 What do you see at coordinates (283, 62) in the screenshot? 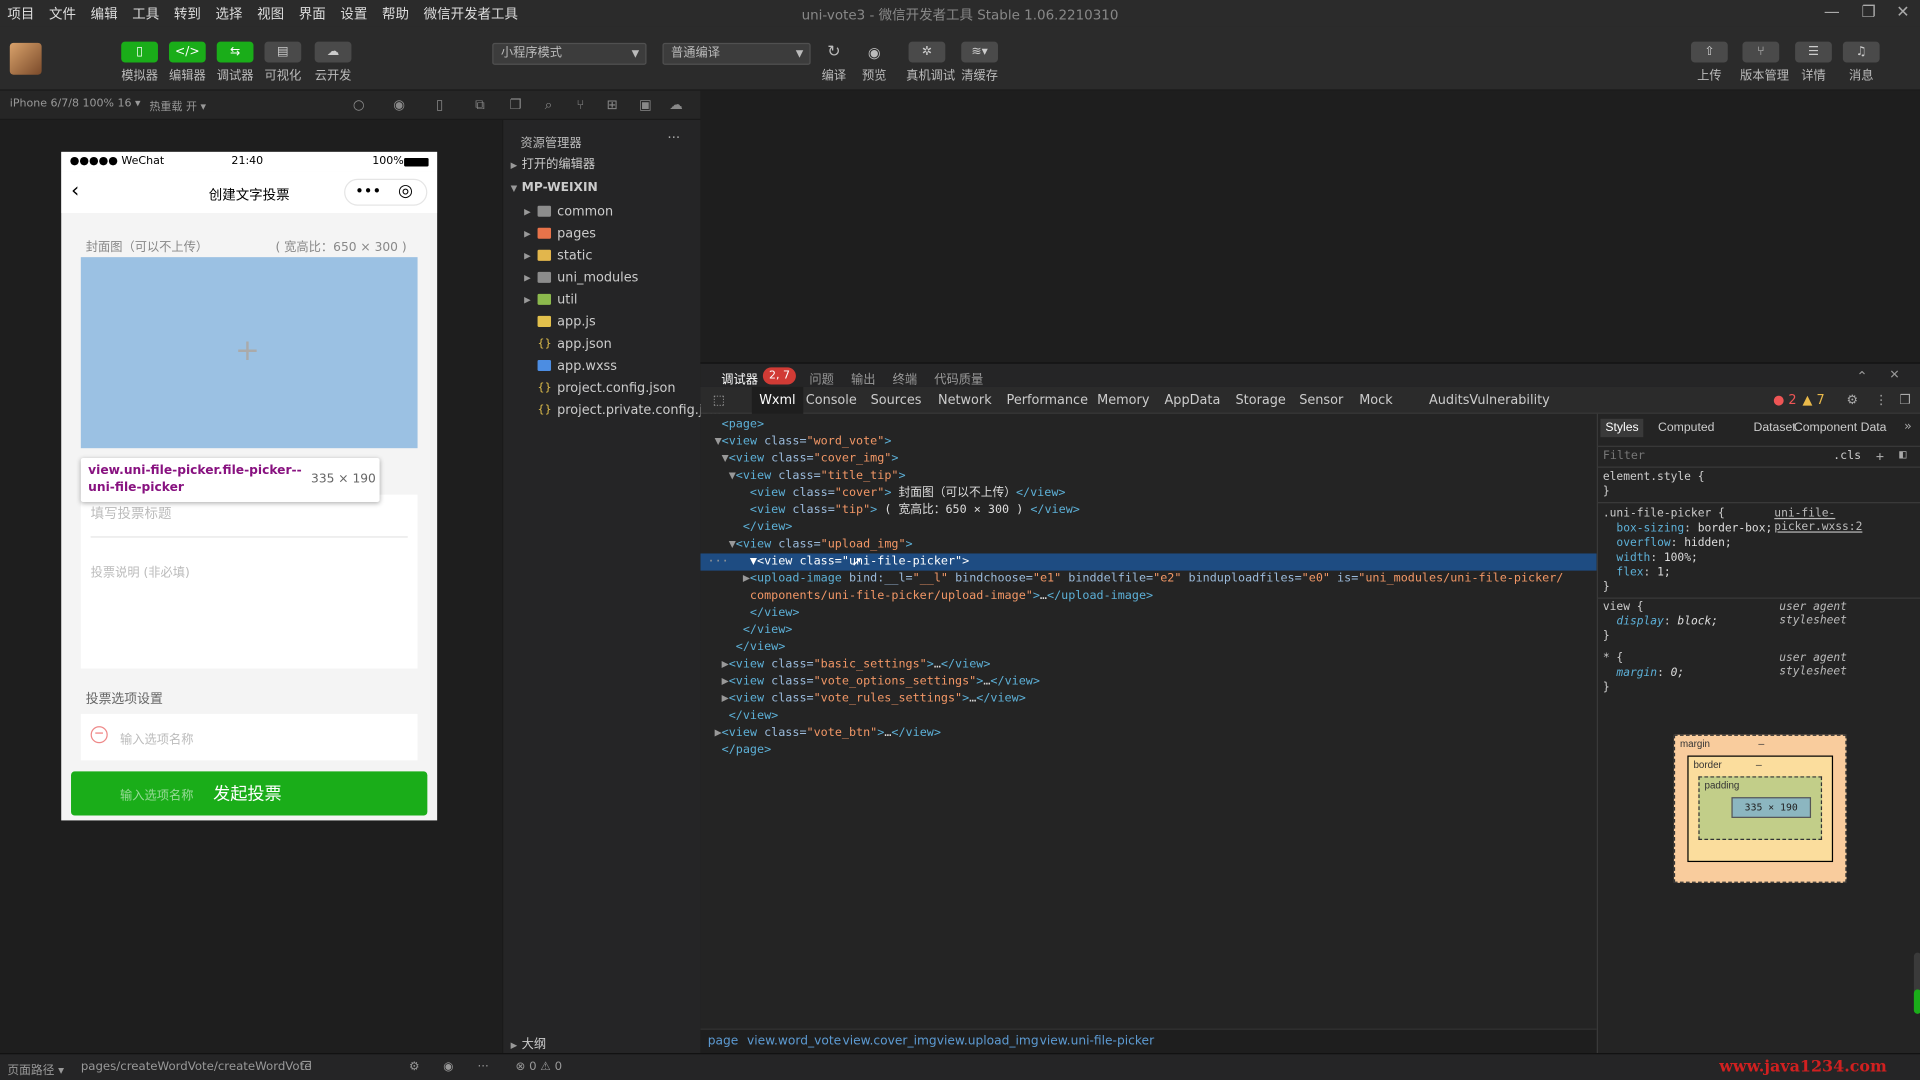
I see `visual-button: ▤ 可视化` at bounding box center [283, 62].